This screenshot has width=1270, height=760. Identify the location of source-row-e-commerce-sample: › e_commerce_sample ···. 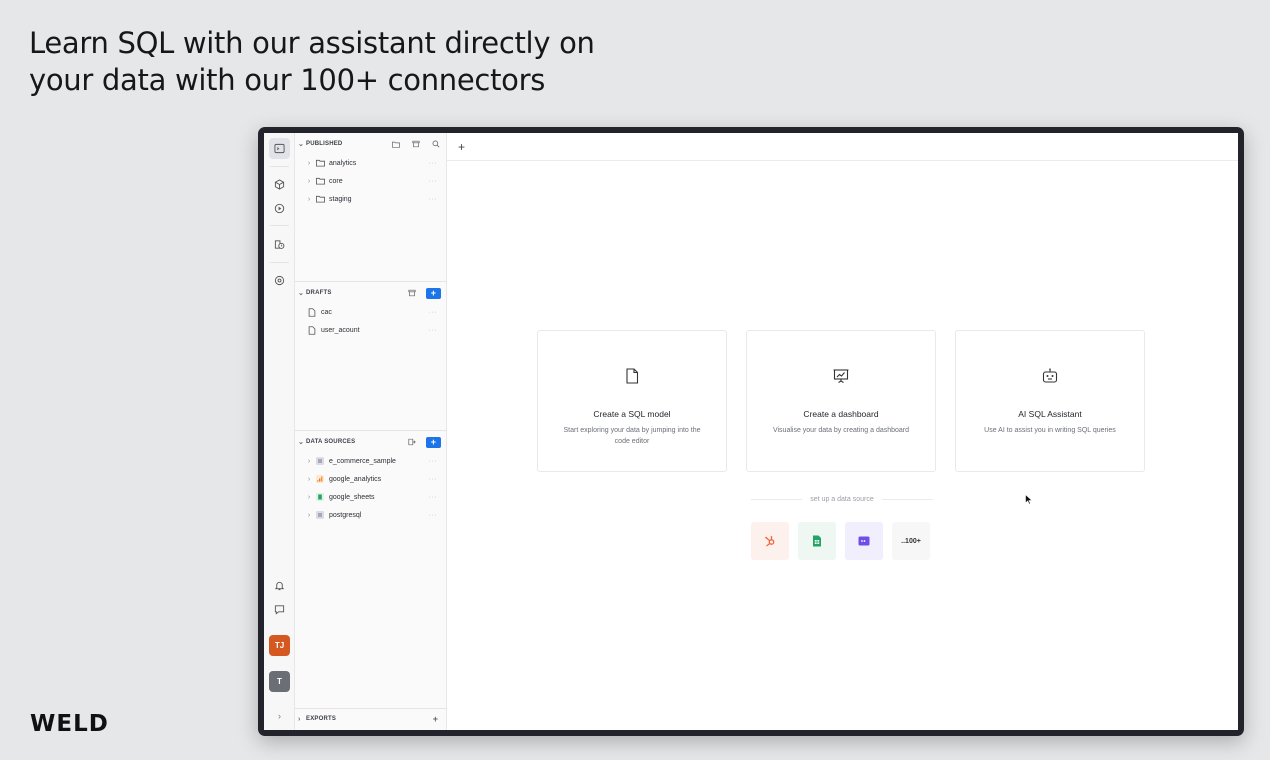
(371, 461).